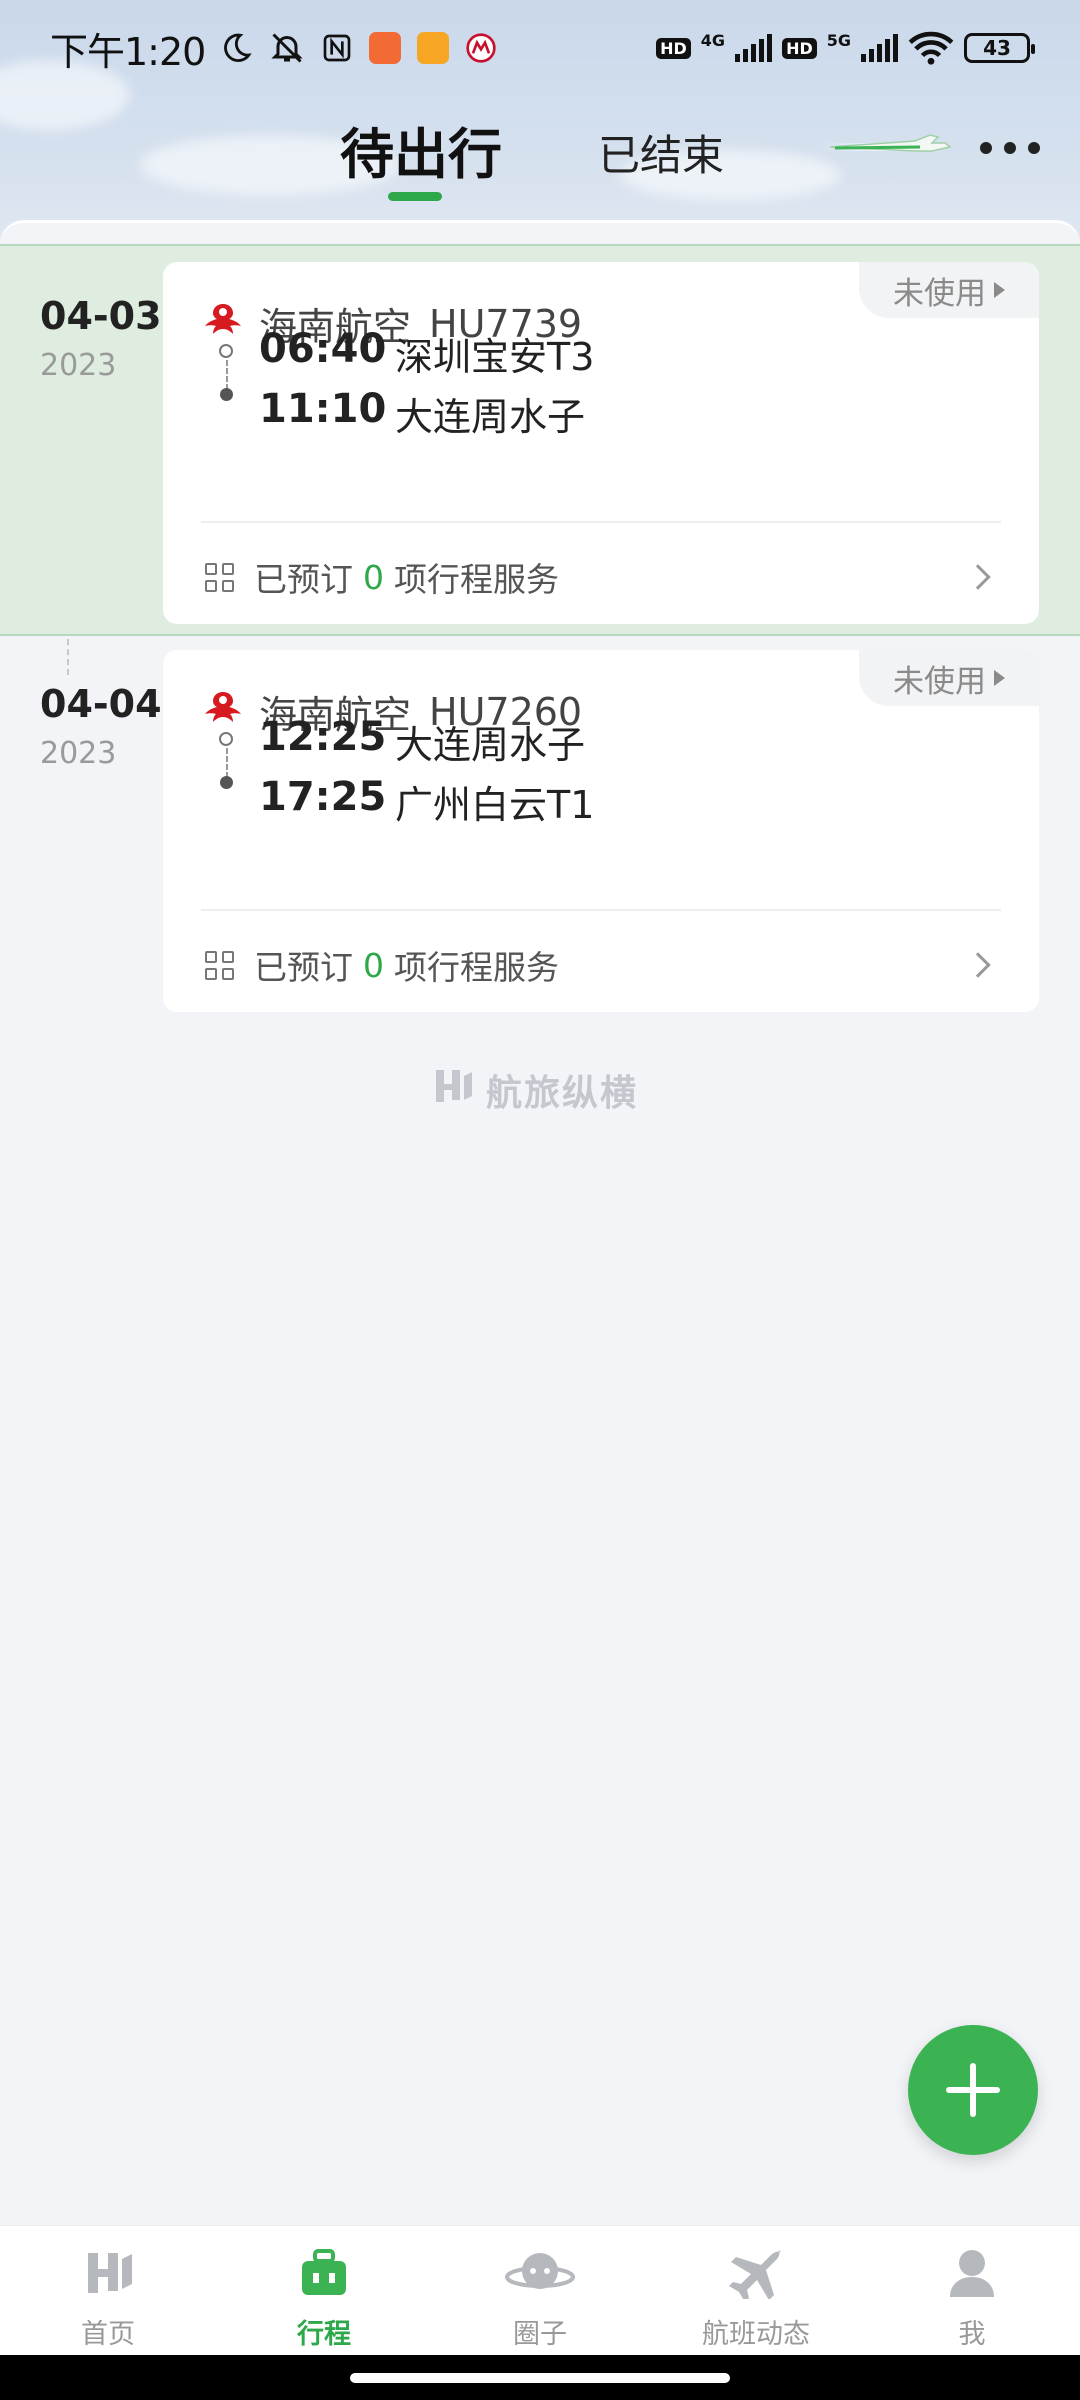 This screenshot has height=2400, width=1080. Describe the element at coordinates (490, 745) in the screenshot. I see `departure-airport: 大连周水子` at that location.